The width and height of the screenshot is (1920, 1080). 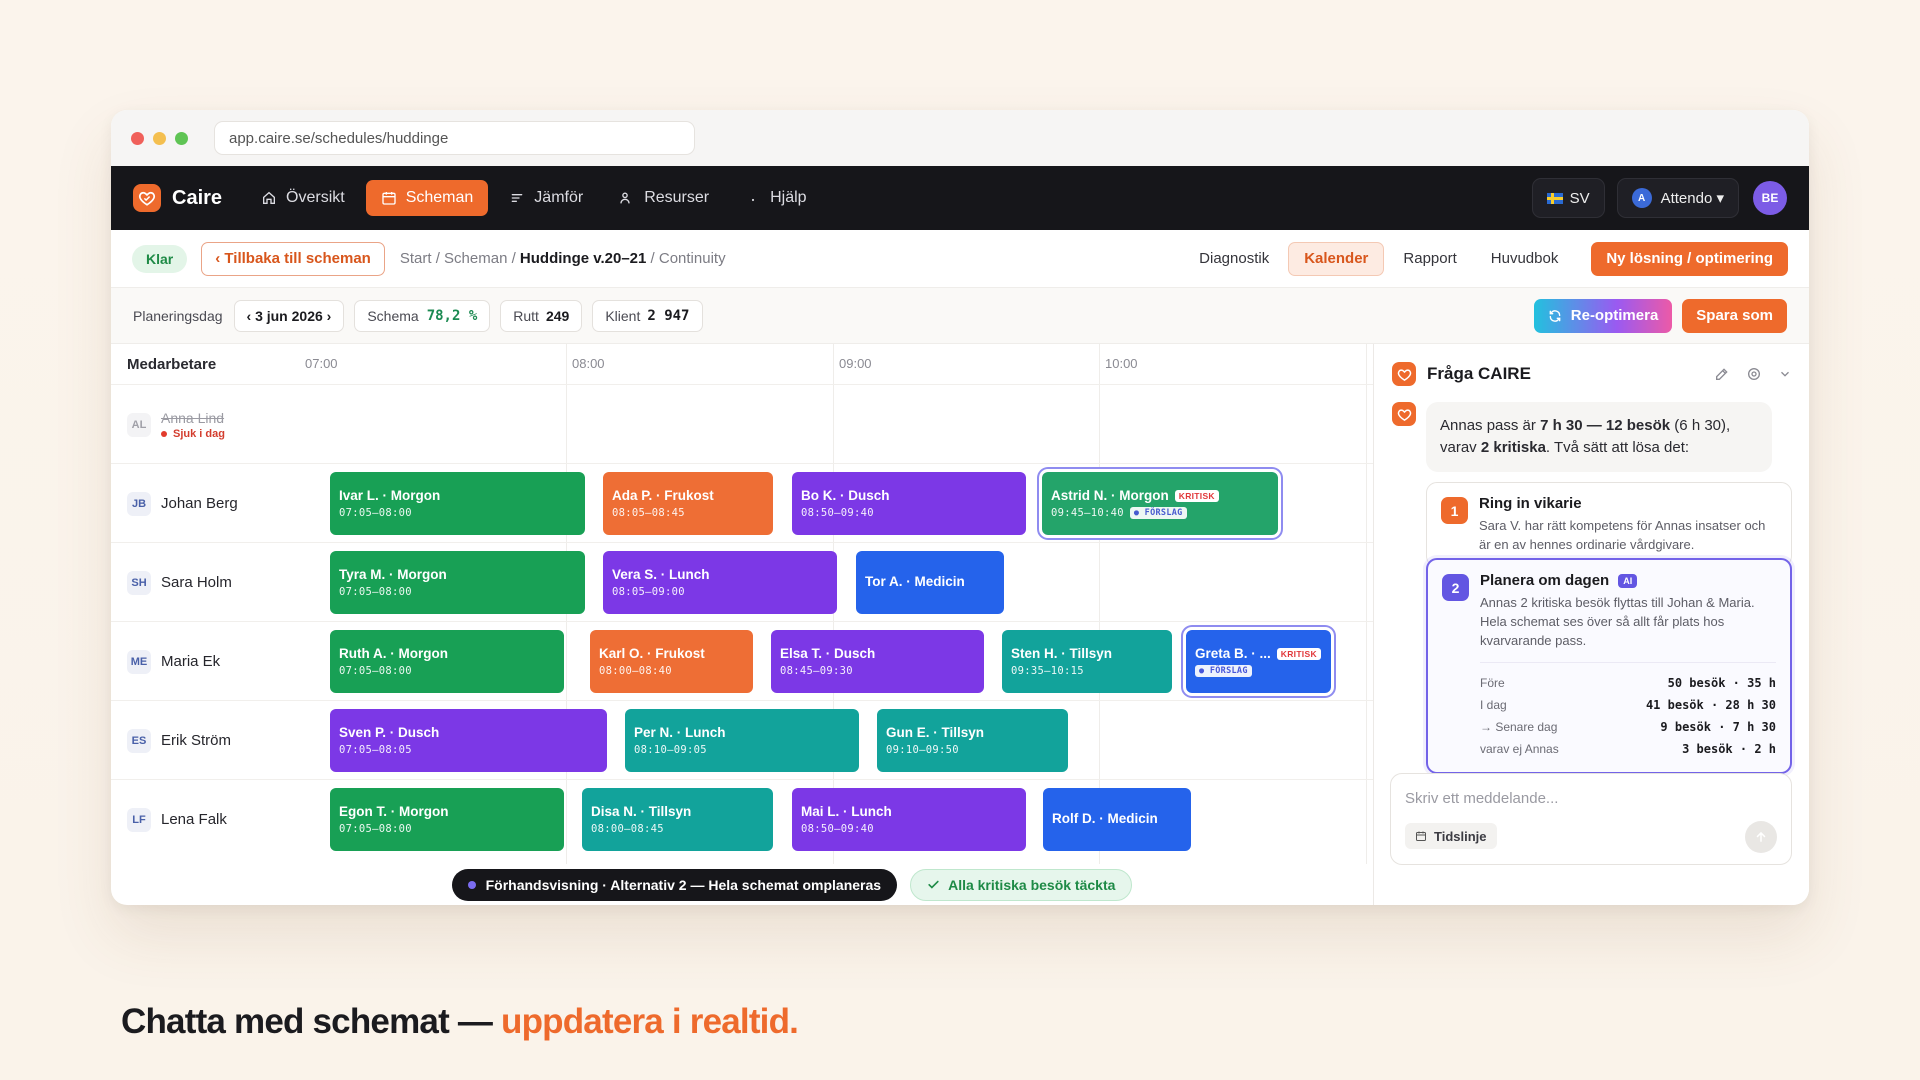 I want to click on visit-block: Greta B. · ... KRITISK ● FÖRSLAG, so click(x=1258, y=661).